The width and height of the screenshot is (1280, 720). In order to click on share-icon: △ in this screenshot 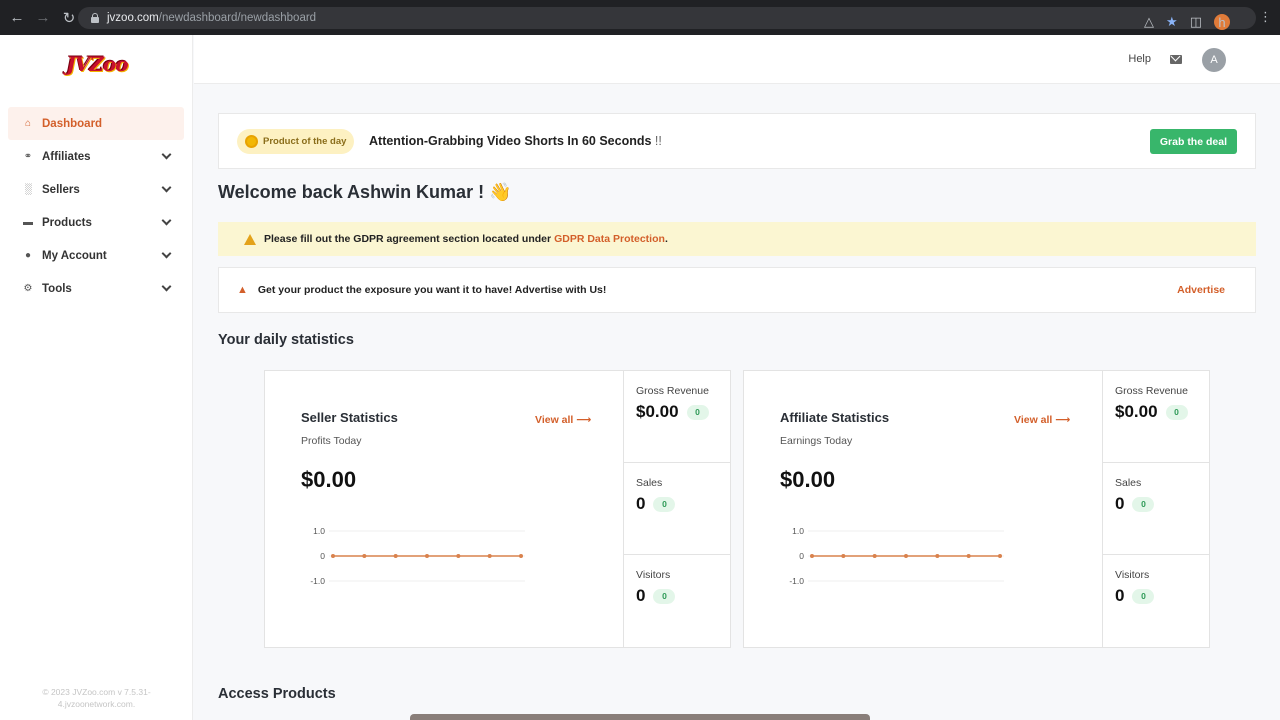, I will do `click(1149, 22)`.